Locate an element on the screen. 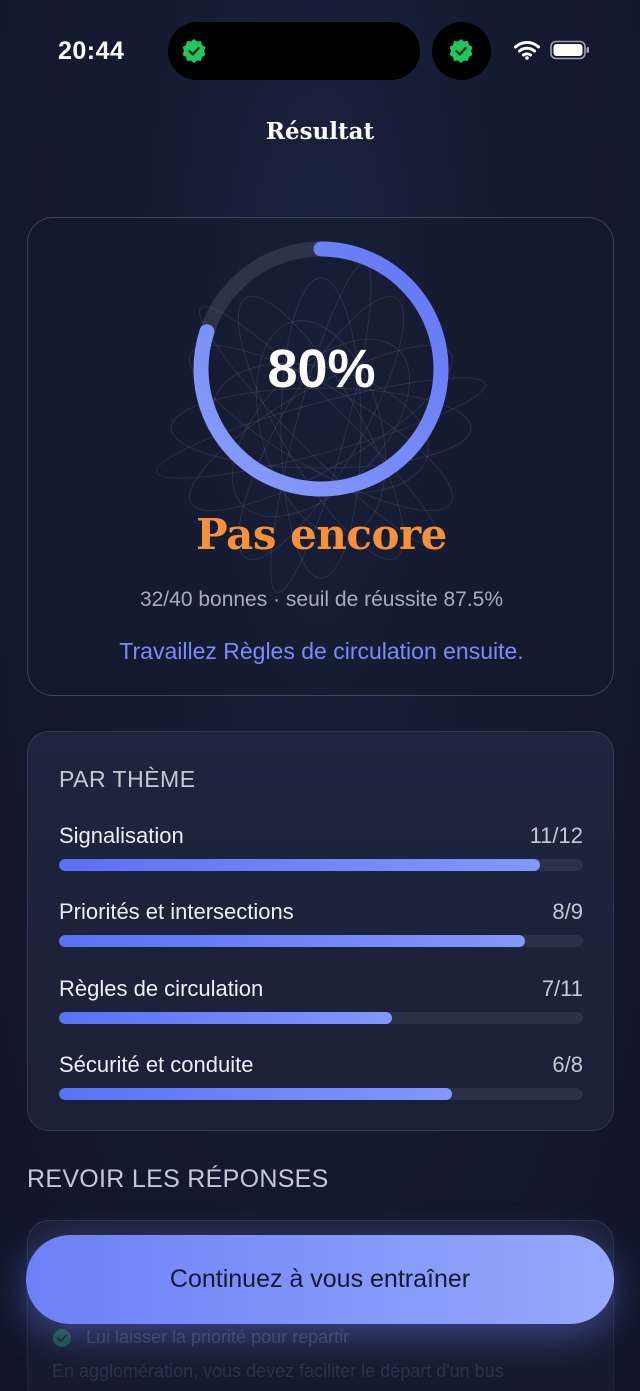 The image size is (640, 1391). theme-score: 7/11 is located at coordinates (562, 988).